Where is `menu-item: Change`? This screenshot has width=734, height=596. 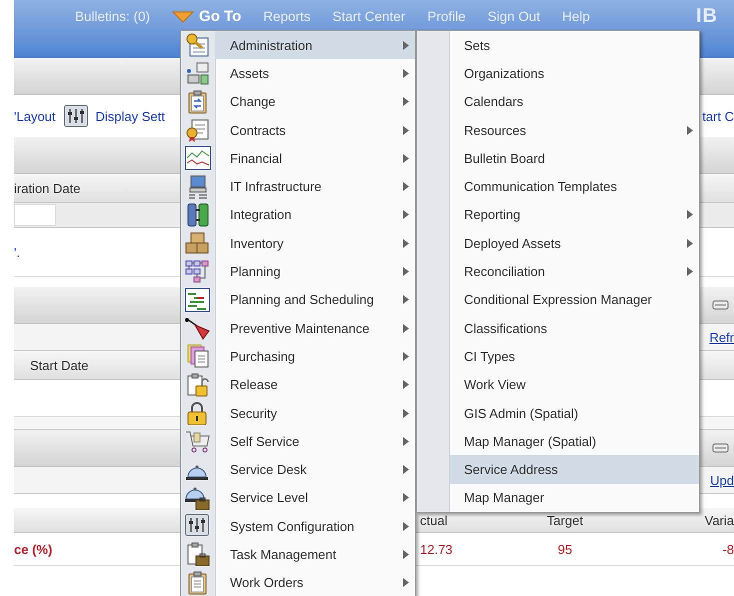 menu-item: Change is located at coordinates (315, 102).